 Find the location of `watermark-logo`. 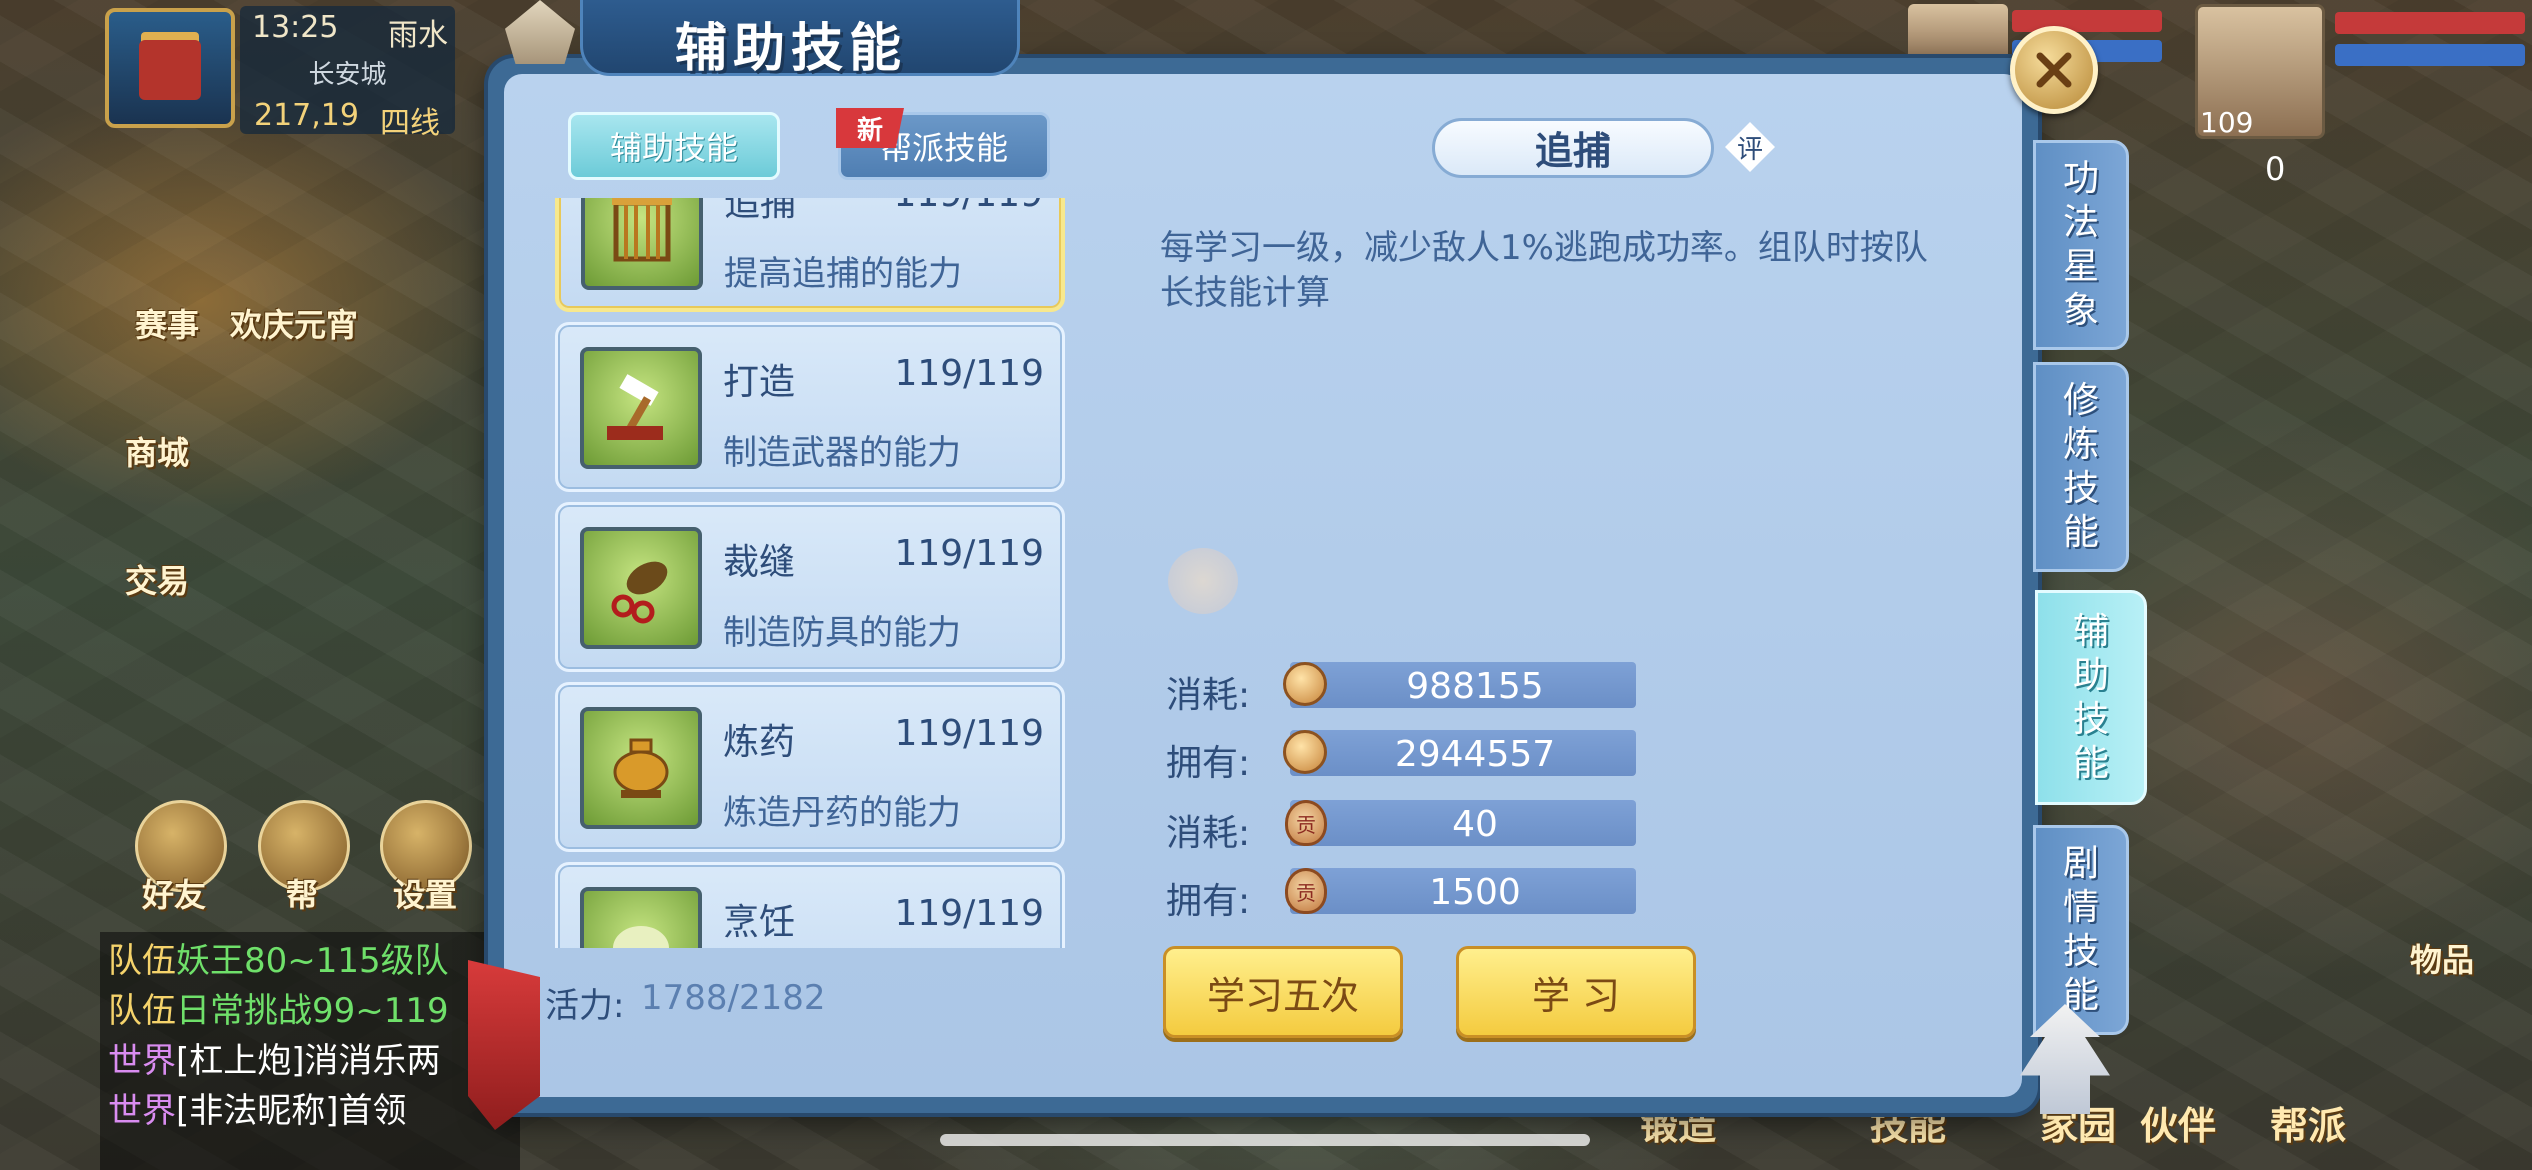

watermark-logo is located at coordinates (1203, 581).